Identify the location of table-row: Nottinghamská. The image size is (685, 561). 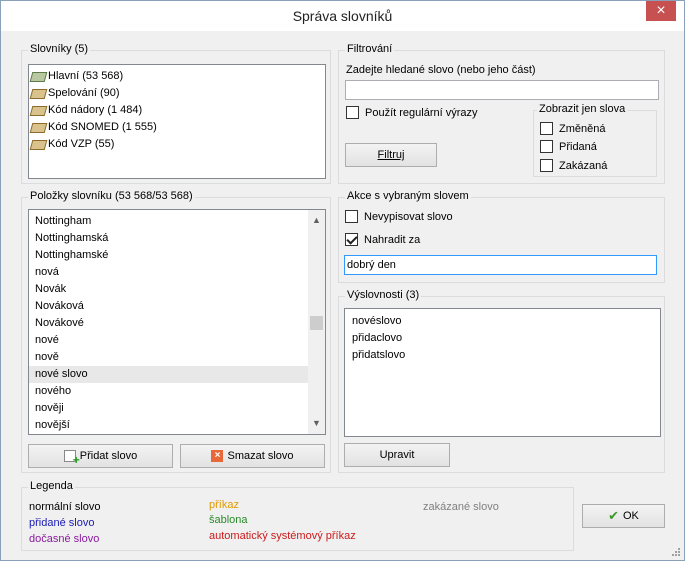
(169, 238).